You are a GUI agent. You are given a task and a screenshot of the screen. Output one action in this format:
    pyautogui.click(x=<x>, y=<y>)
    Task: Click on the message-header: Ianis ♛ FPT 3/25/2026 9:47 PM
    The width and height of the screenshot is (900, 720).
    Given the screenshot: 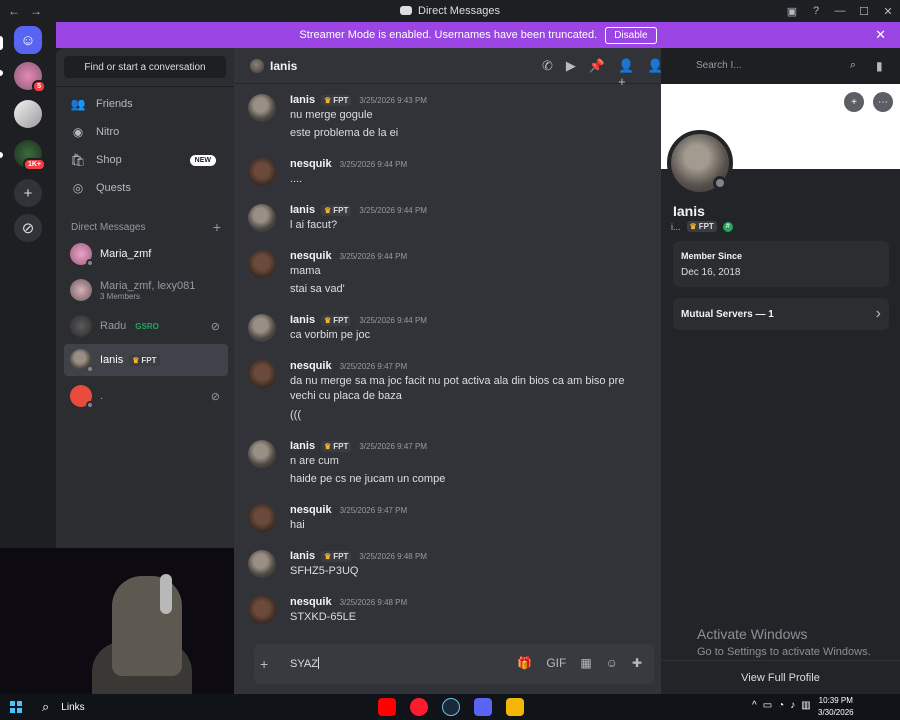 What is the action you would take?
    pyautogui.click(x=358, y=446)
    